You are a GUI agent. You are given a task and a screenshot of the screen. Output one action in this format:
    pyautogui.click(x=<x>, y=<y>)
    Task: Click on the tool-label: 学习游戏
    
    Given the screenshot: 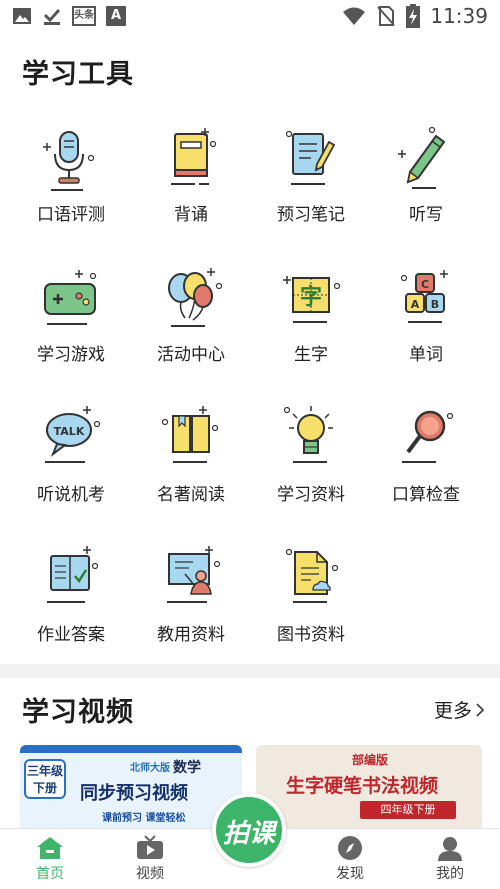 What is the action you would take?
    pyautogui.click(x=71, y=355)
    